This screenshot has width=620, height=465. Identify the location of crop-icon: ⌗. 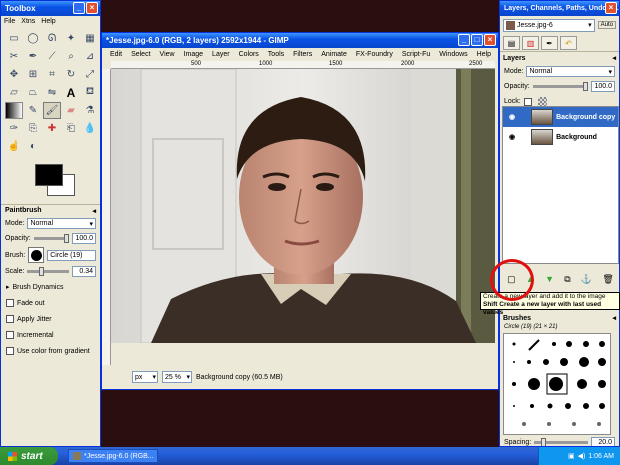
(52, 74).